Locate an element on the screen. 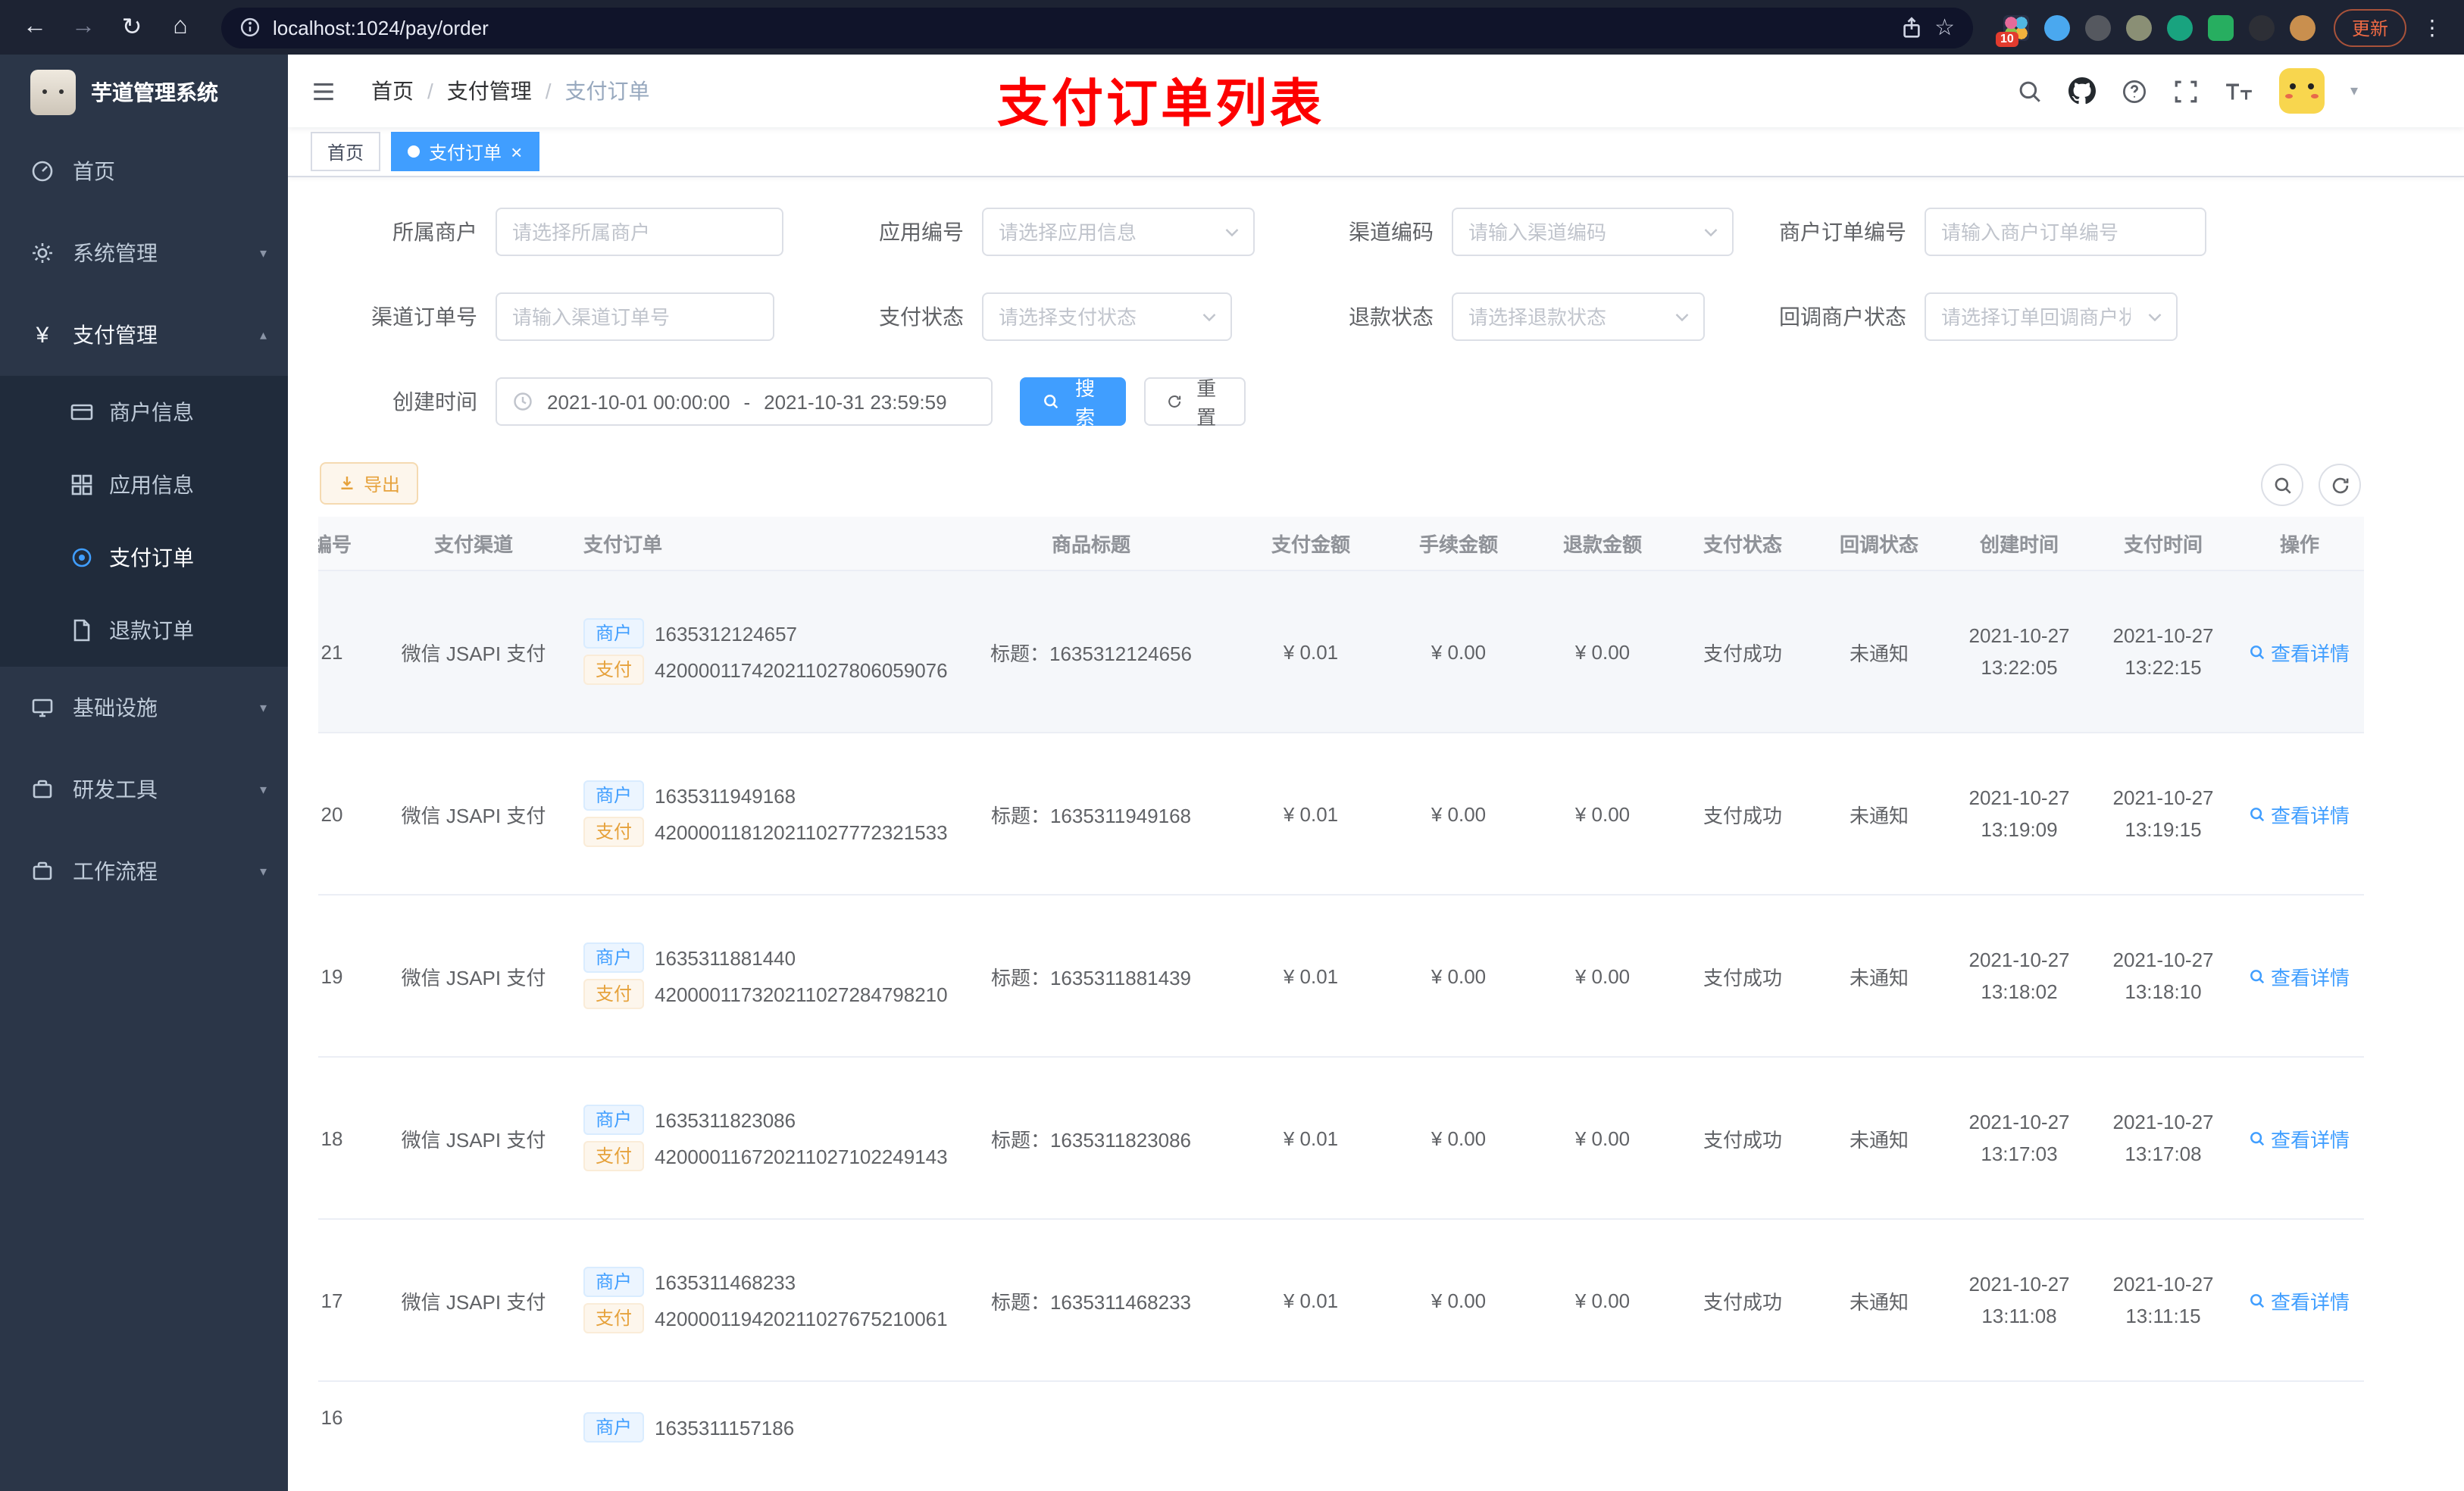  channel-order-no-input is located at coordinates (629, 316).